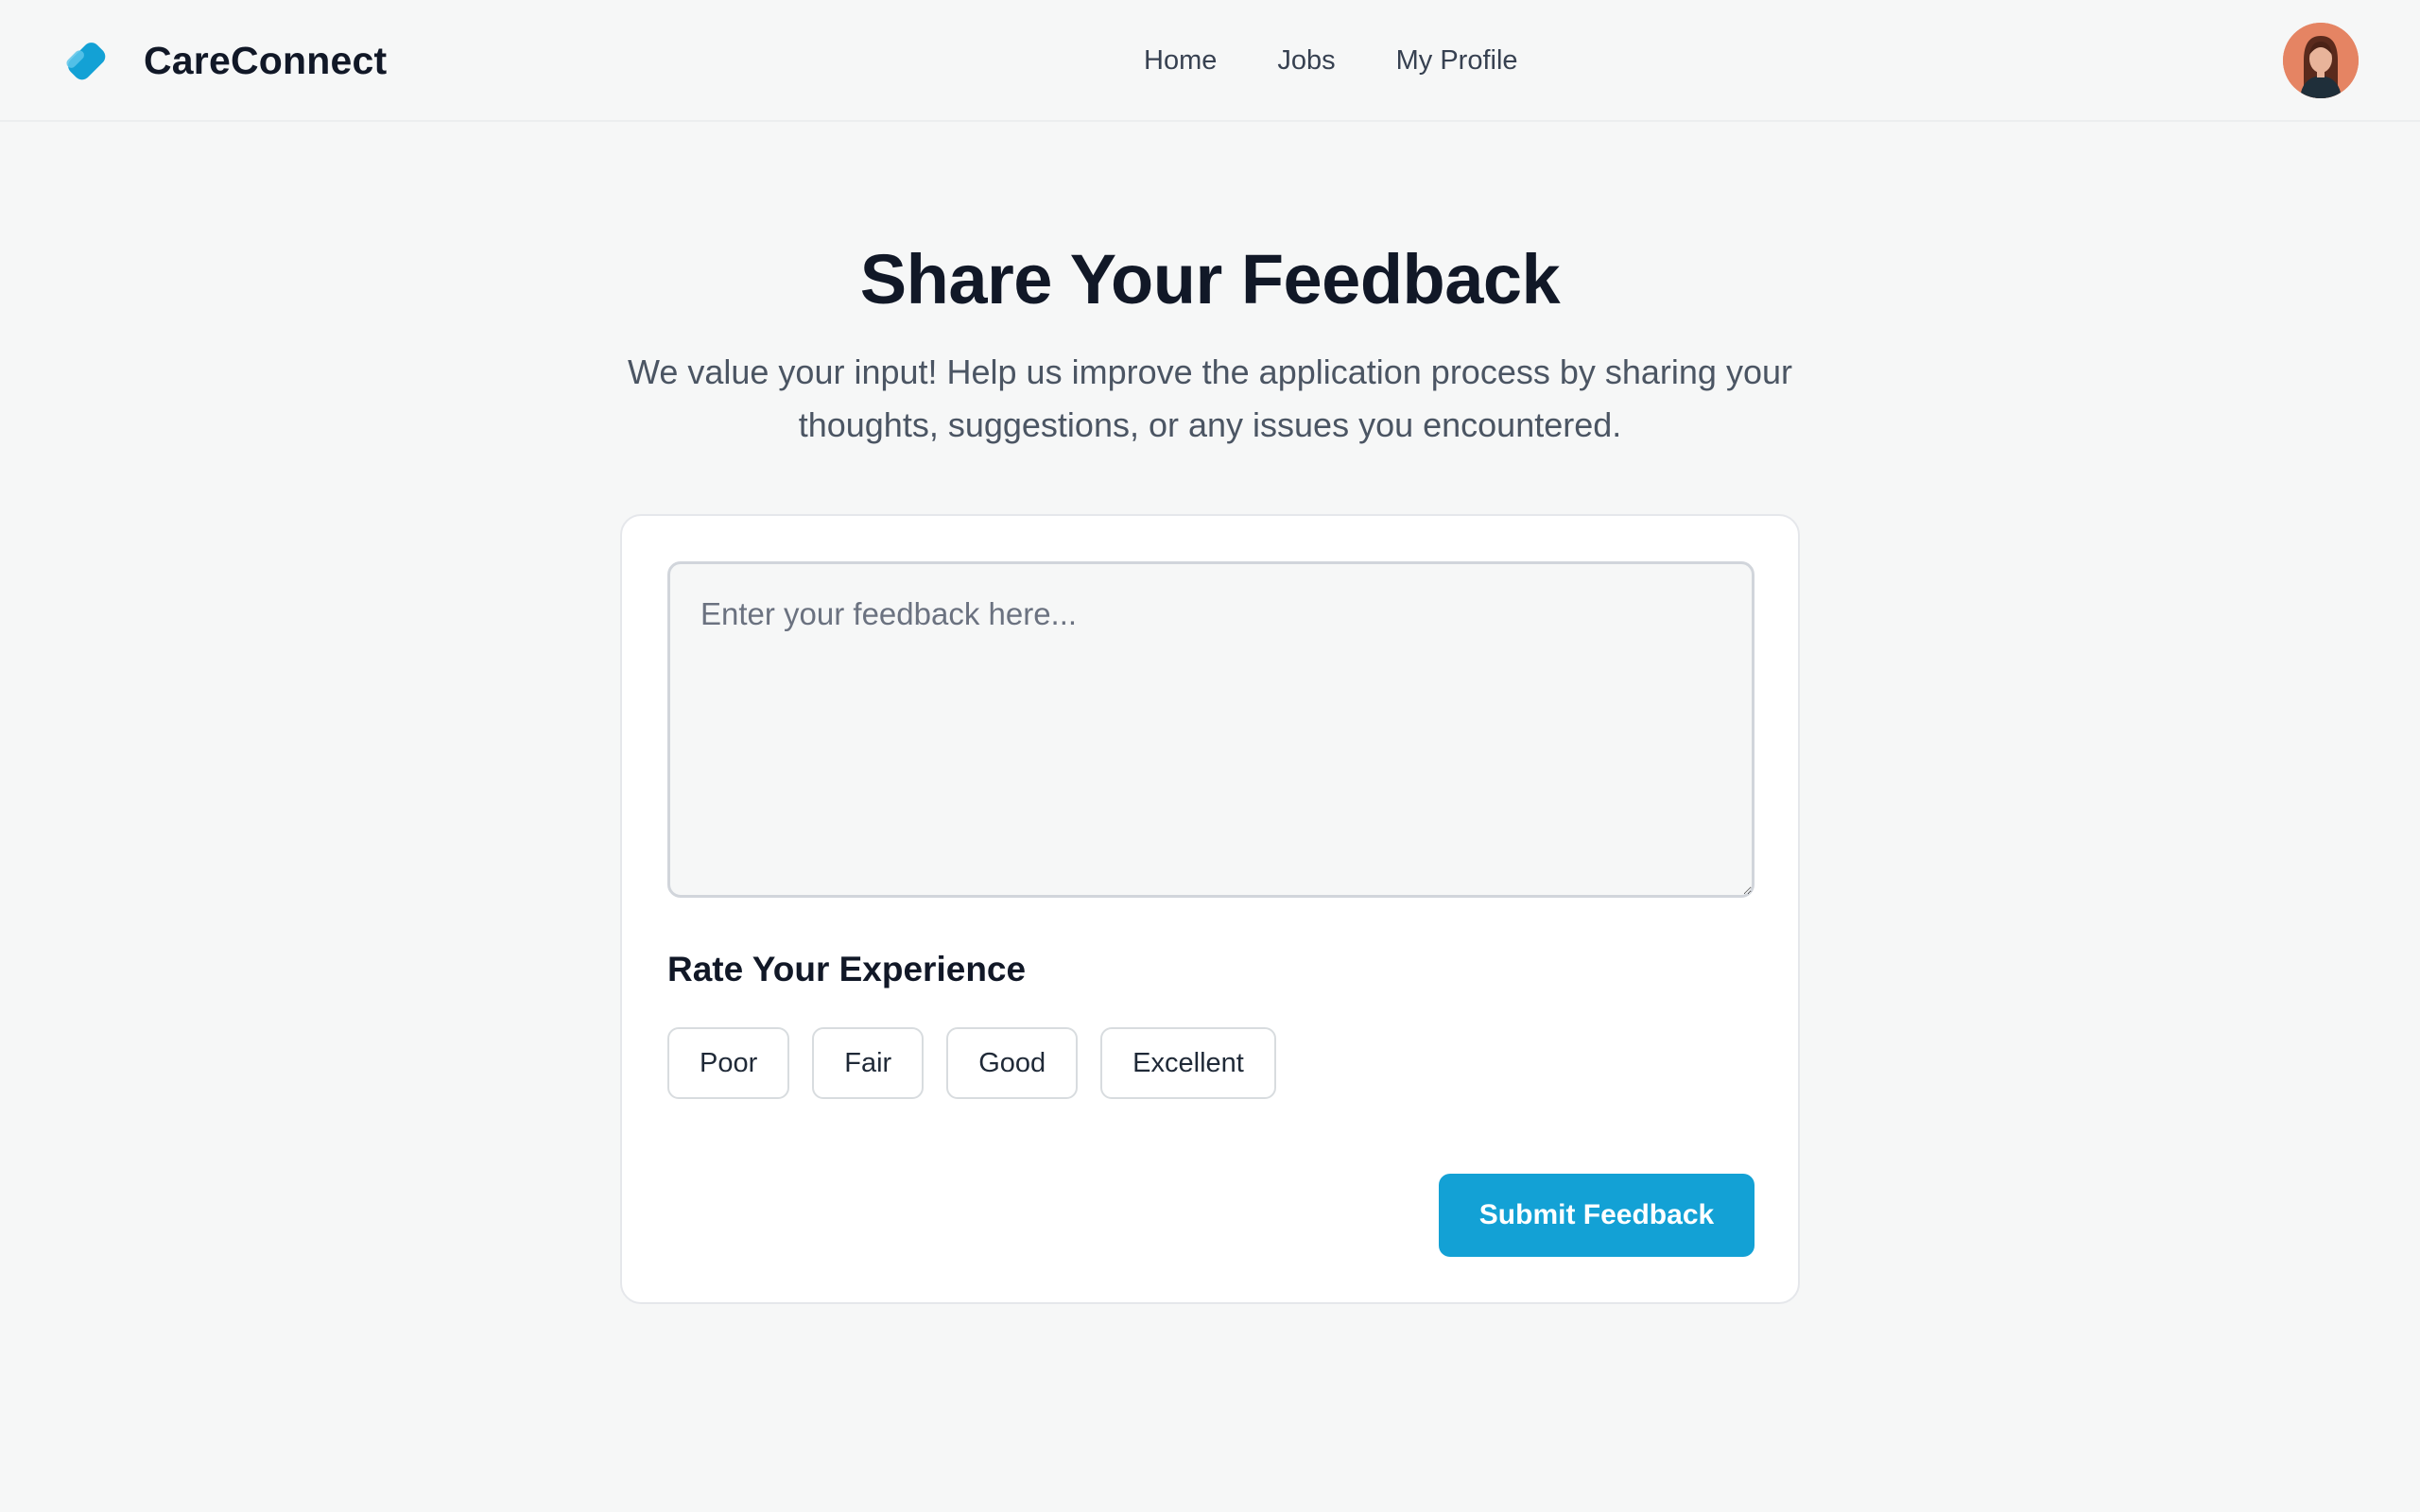  What do you see at coordinates (1457, 60) in the screenshot?
I see `nav-link-my-profile: My Profile` at bounding box center [1457, 60].